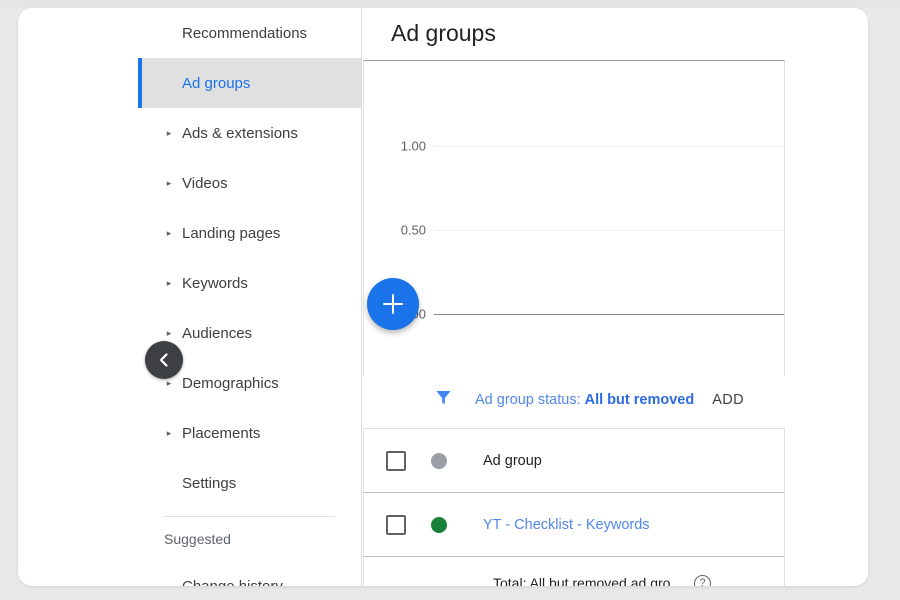  I want to click on chevron-left-icon, so click(163, 360).